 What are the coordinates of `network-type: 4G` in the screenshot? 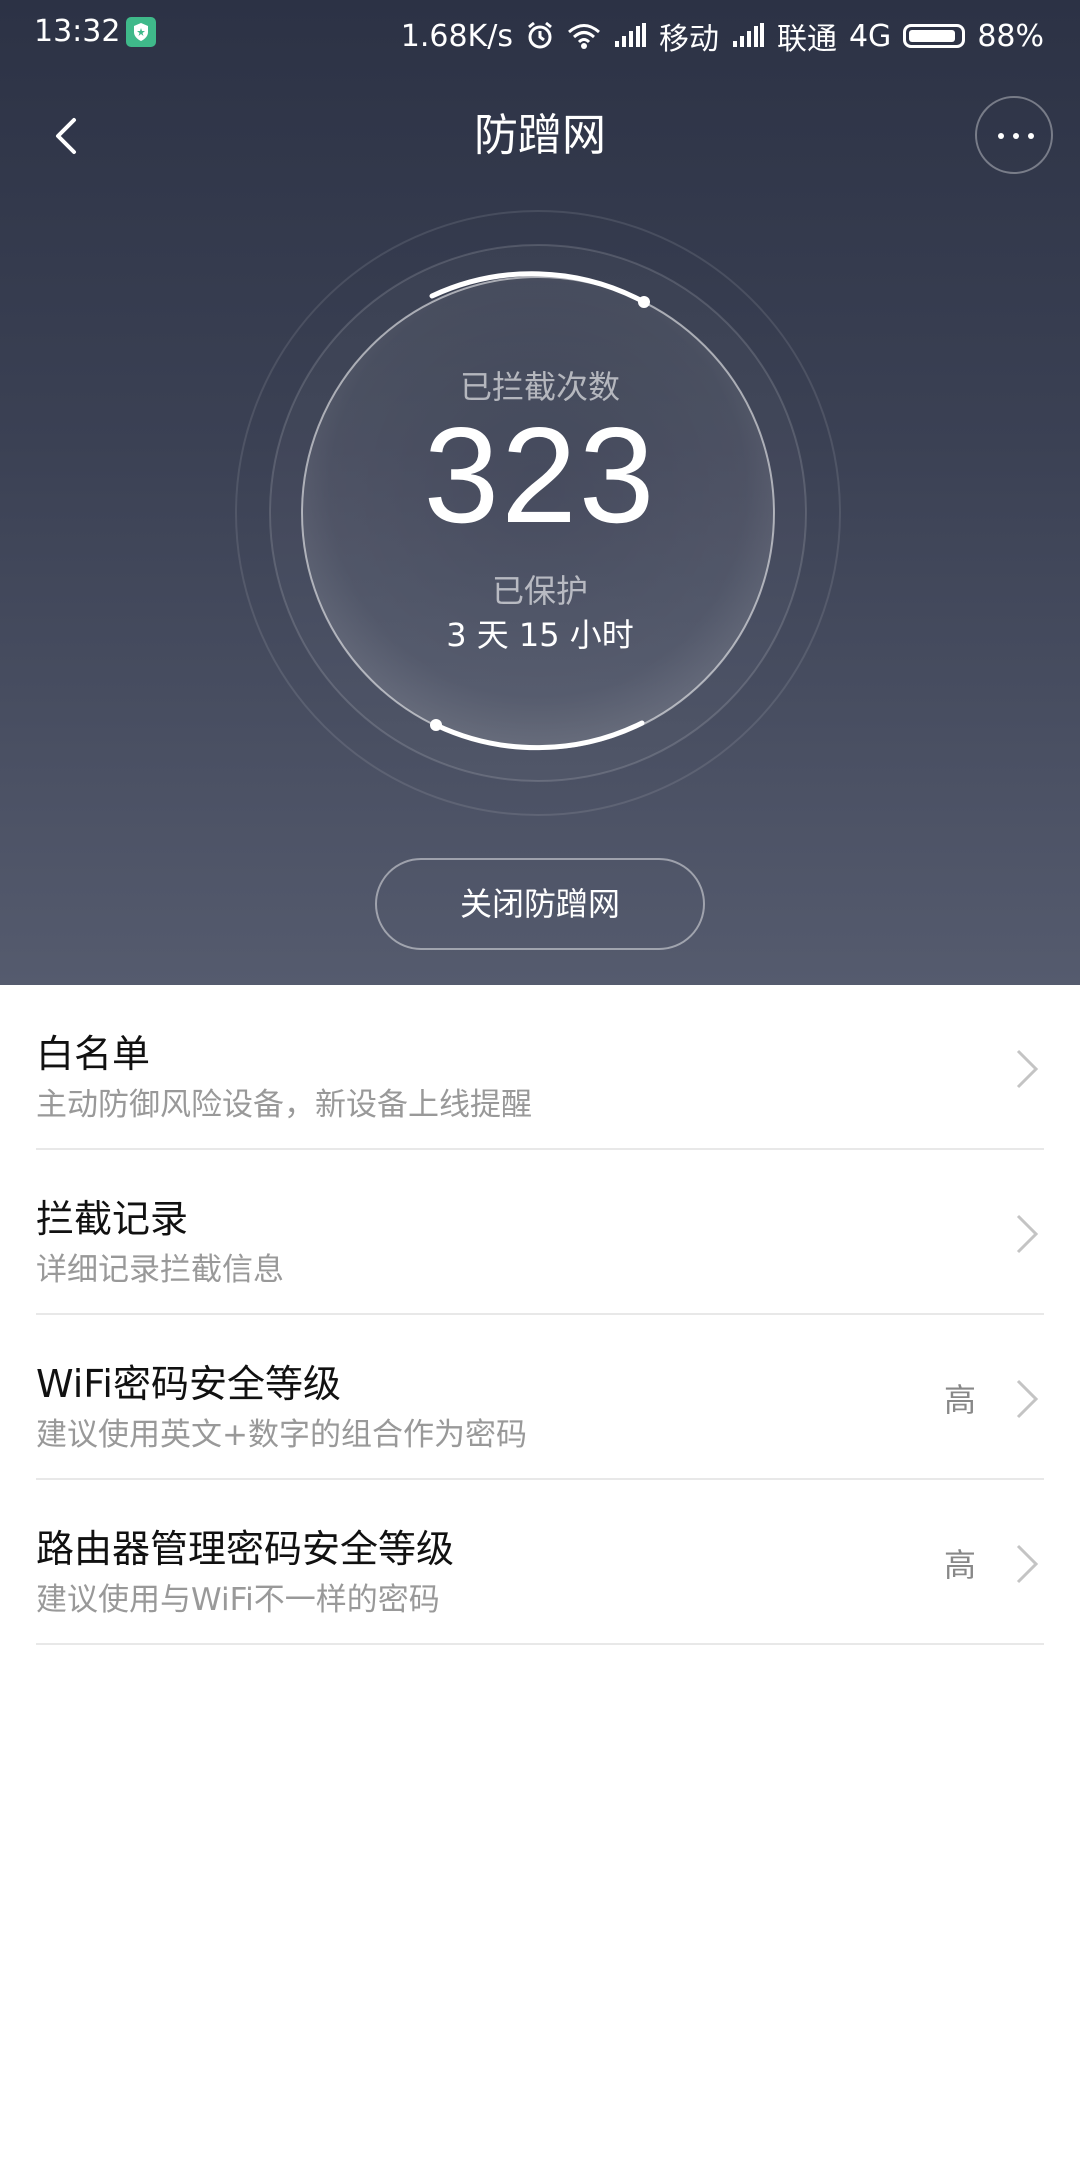 It's located at (870, 36).